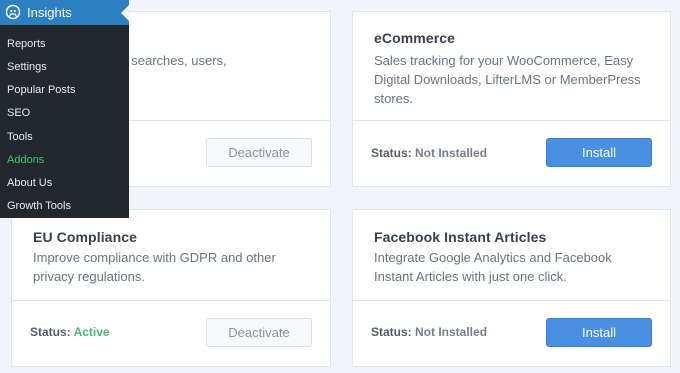 This screenshot has width=680, height=373. I want to click on status-text: Status: Active, so click(70, 332).